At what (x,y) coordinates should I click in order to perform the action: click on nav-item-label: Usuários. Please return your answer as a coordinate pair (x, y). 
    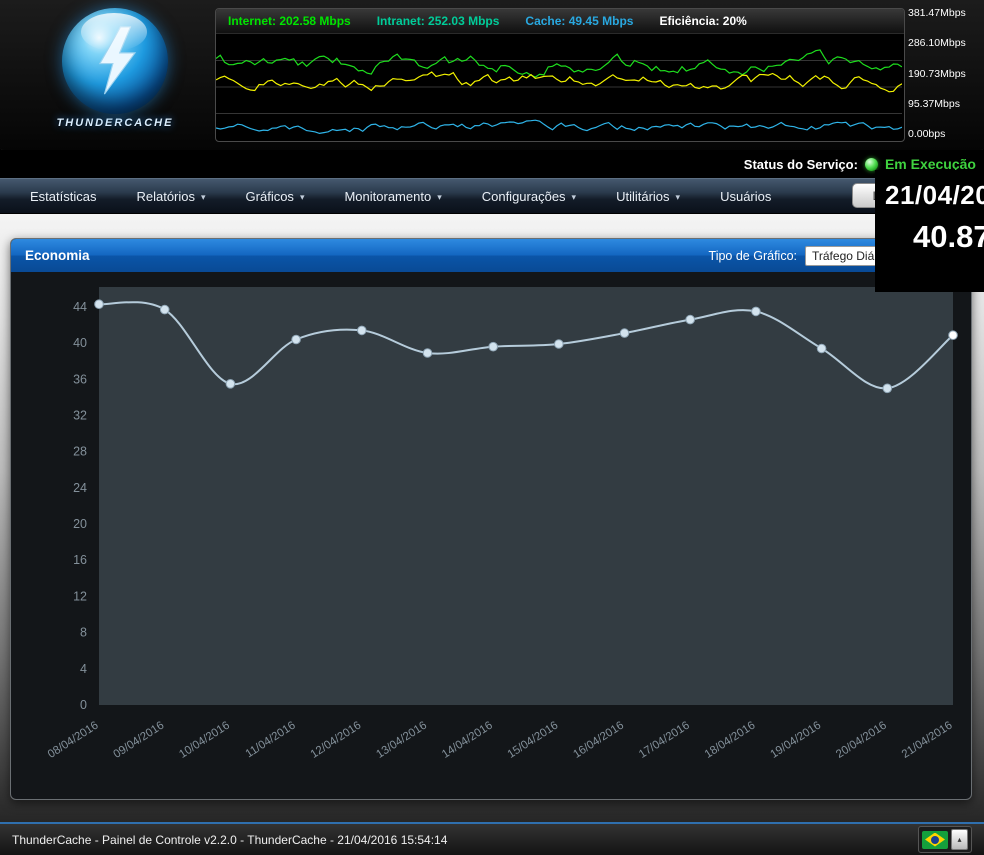
    Looking at the image, I should click on (746, 196).